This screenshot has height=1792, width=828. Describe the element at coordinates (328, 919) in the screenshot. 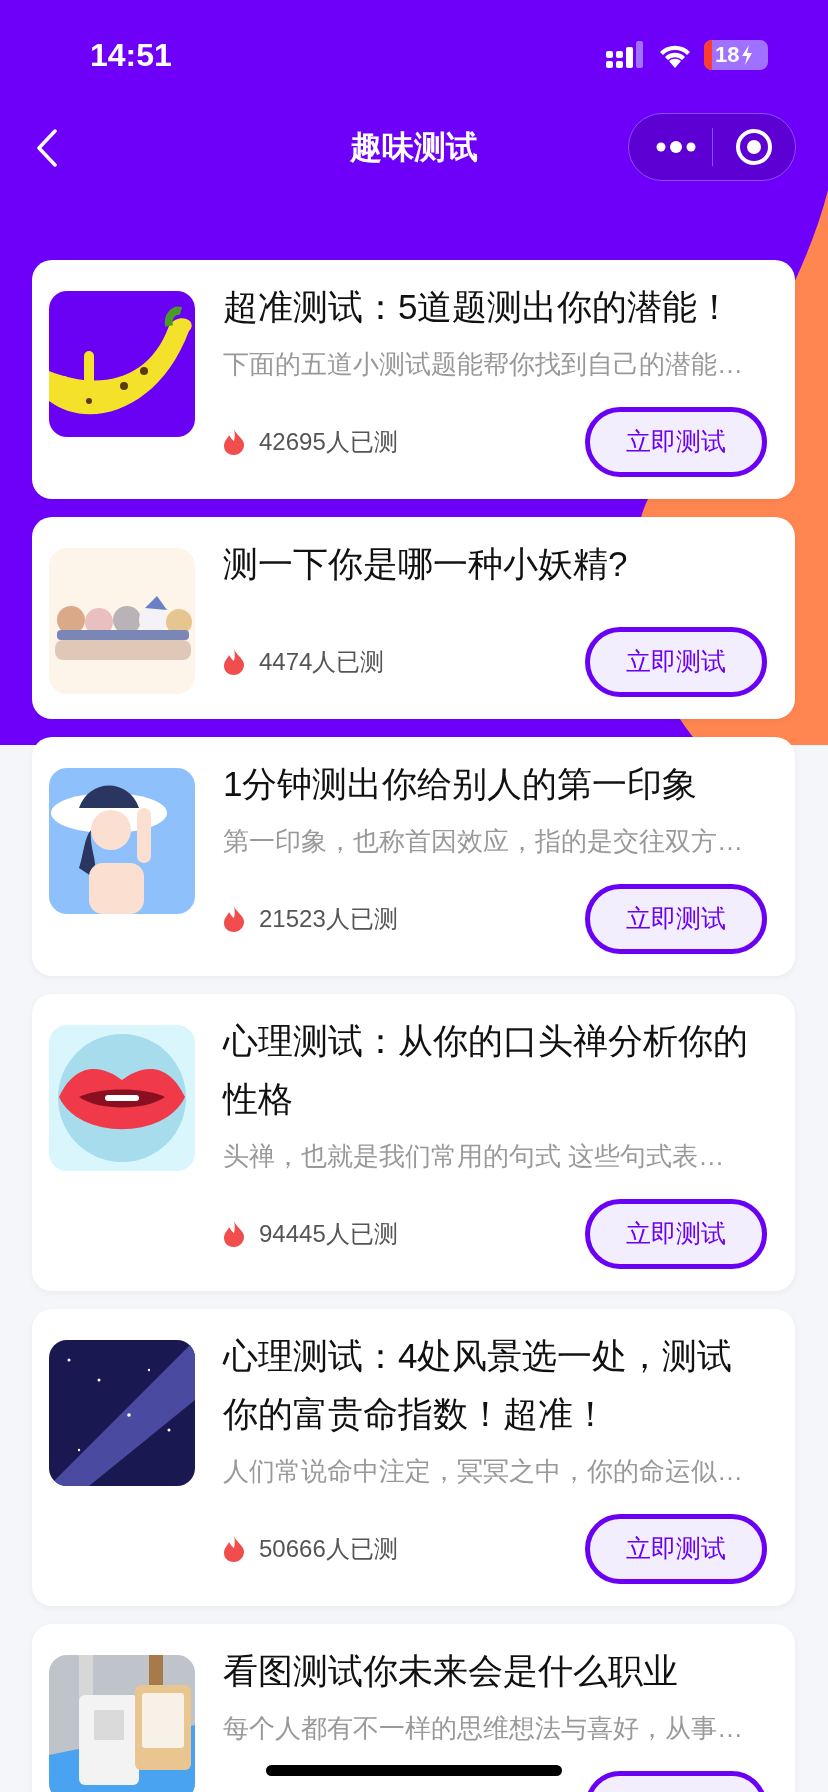

I see `participant-count: 21523人已测` at that location.